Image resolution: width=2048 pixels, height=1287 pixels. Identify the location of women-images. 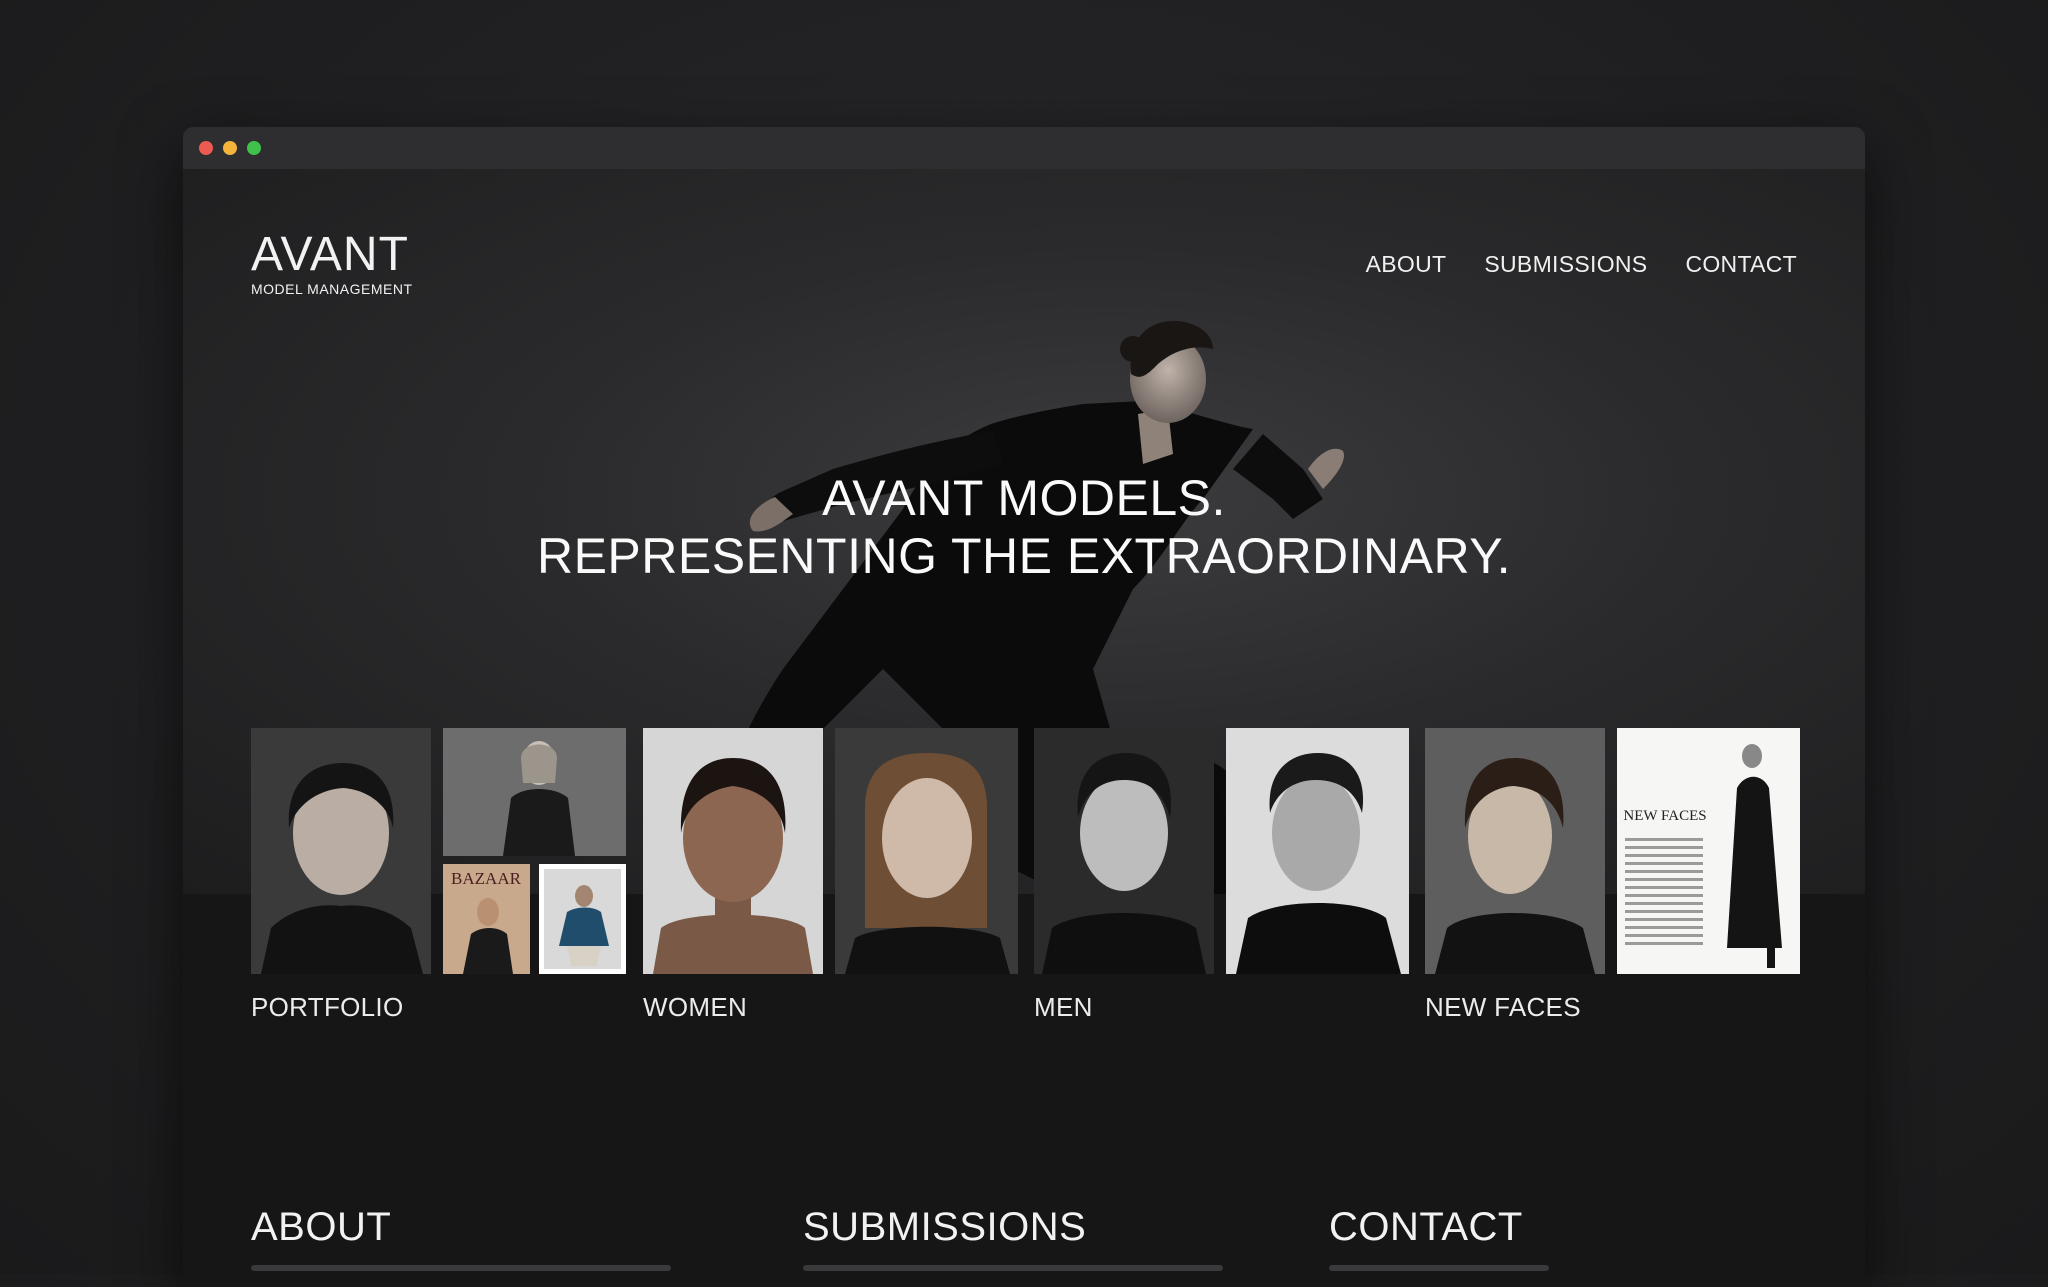
(830, 851).